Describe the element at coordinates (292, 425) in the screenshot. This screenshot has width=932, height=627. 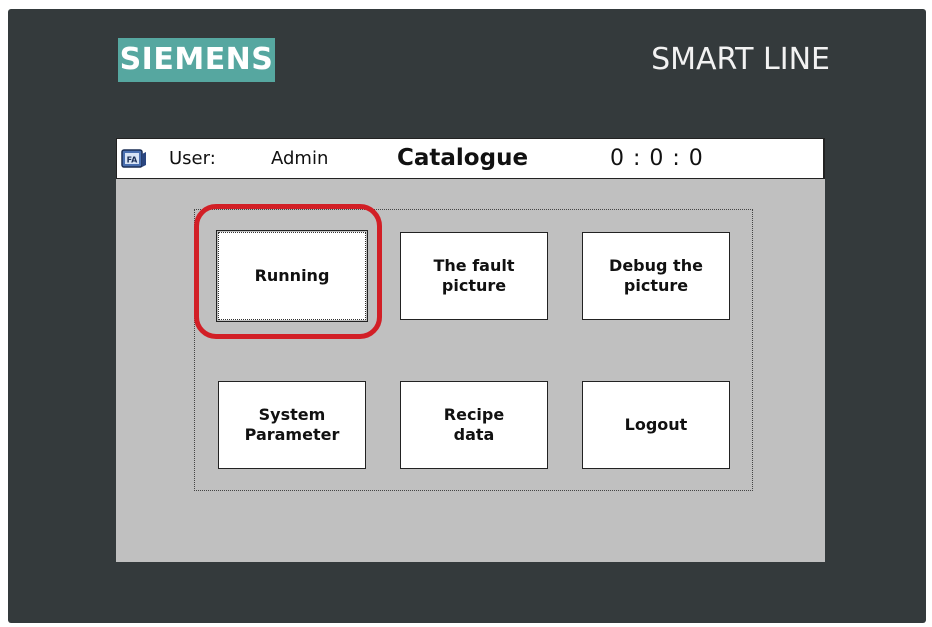
I see `system-parameter-button: System Parameter` at that location.